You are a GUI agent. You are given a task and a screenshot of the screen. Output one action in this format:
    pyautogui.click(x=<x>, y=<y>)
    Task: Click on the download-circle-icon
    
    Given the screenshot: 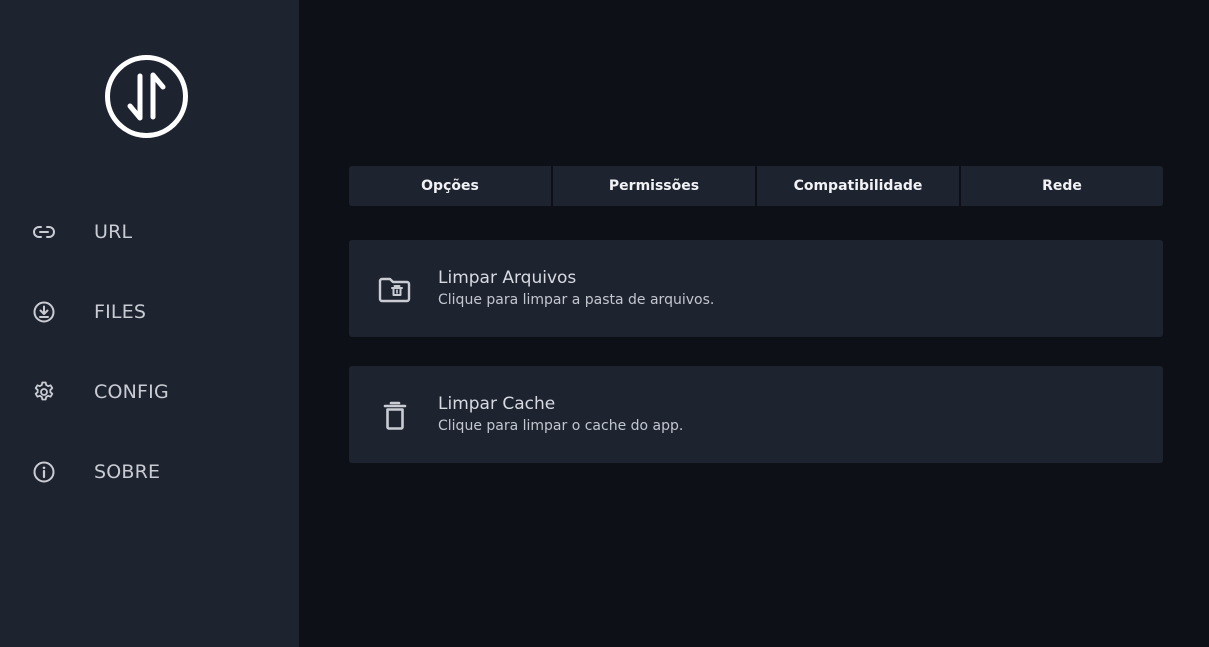 What is the action you would take?
    pyautogui.click(x=44, y=312)
    